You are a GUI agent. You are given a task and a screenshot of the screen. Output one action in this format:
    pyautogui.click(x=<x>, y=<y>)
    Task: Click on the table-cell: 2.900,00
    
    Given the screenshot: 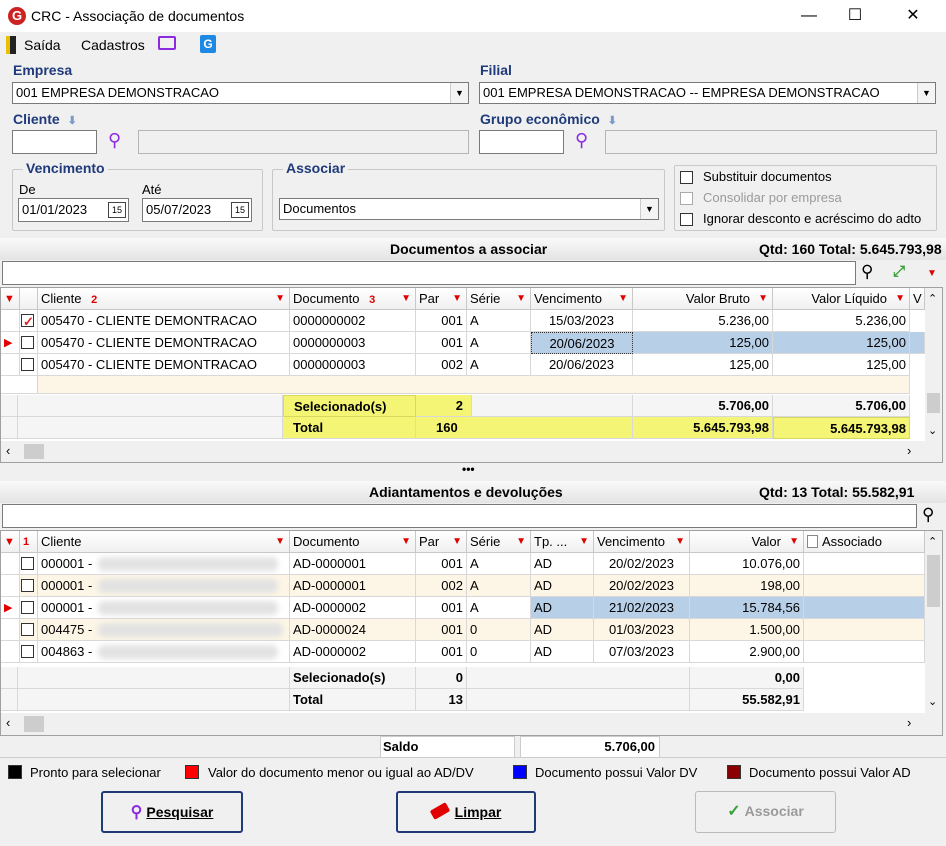 What is the action you would take?
    pyautogui.click(x=747, y=652)
    